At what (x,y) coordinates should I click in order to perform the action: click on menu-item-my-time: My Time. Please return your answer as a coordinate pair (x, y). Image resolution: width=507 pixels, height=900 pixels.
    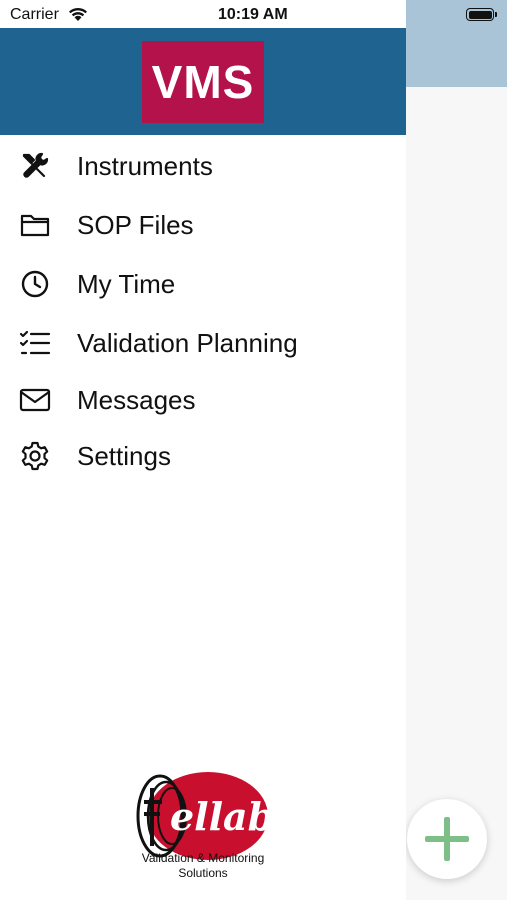
    Looking at the image, I should click on (203, 284).